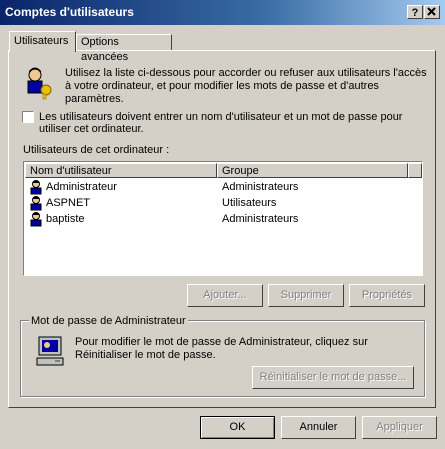 Image resolution: width=445 pixels, height=449 pixels. Describe the element at coordinates (68, 203) in the screenshot. I see `user-name: ASPNET` at that location.